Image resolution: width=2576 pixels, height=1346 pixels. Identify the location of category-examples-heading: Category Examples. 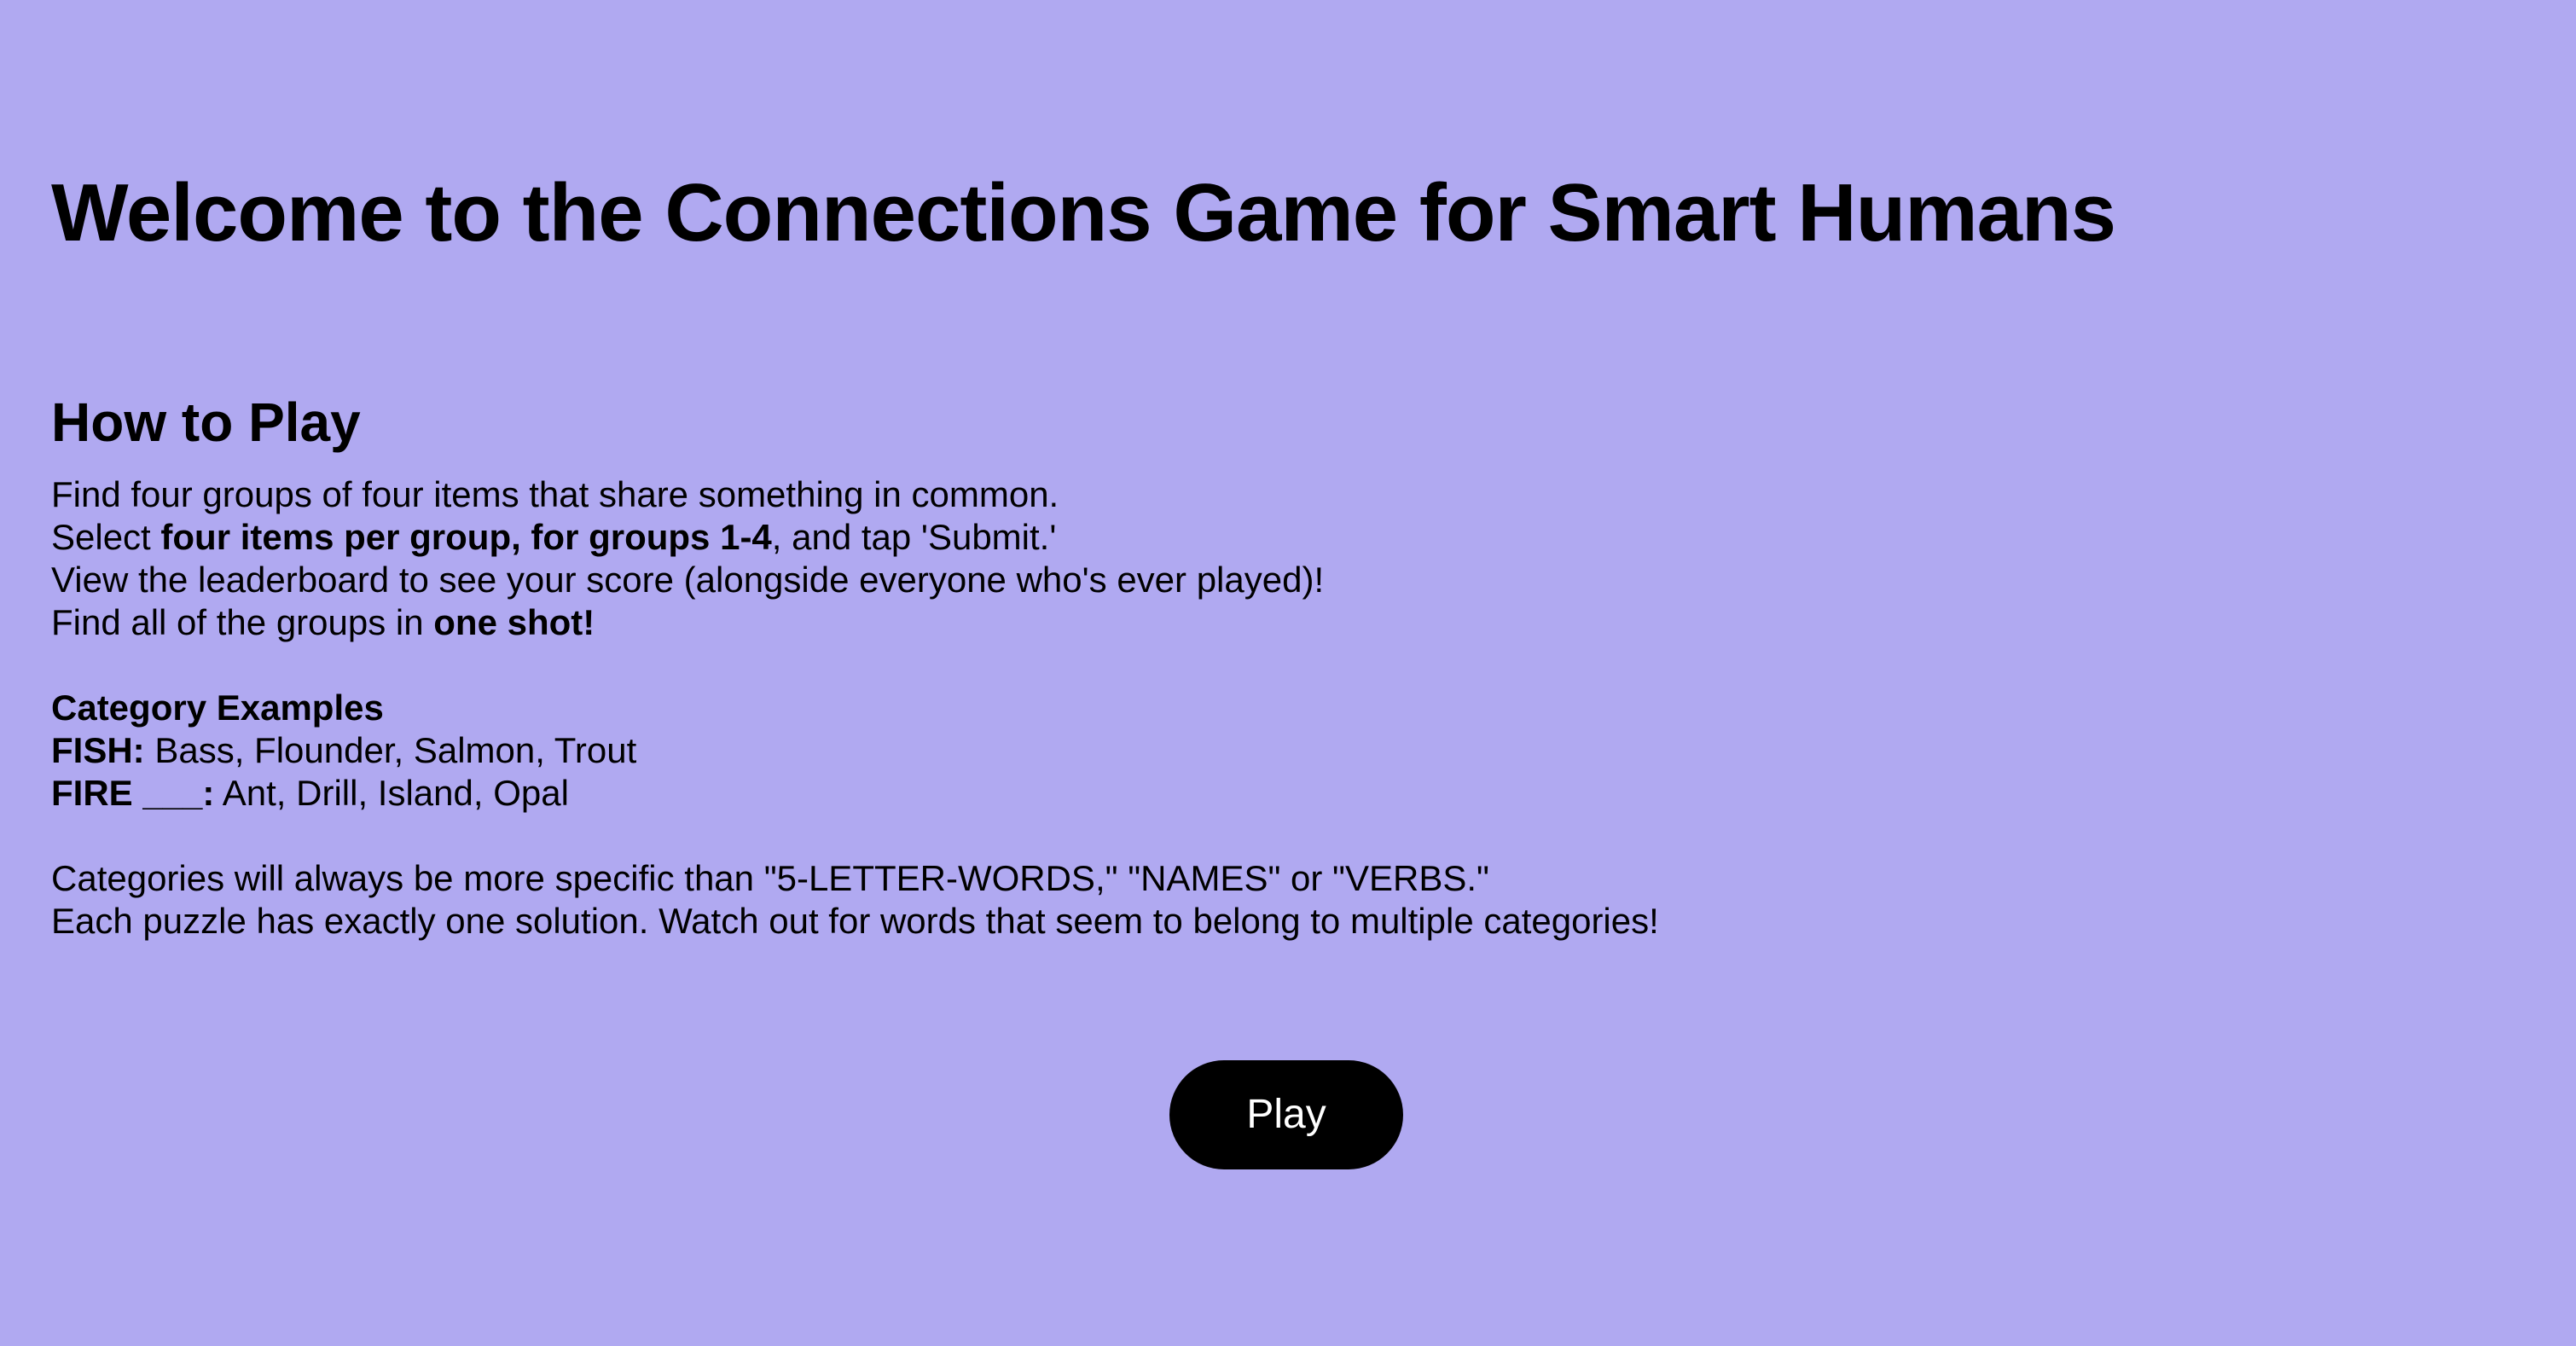
(217, 708).